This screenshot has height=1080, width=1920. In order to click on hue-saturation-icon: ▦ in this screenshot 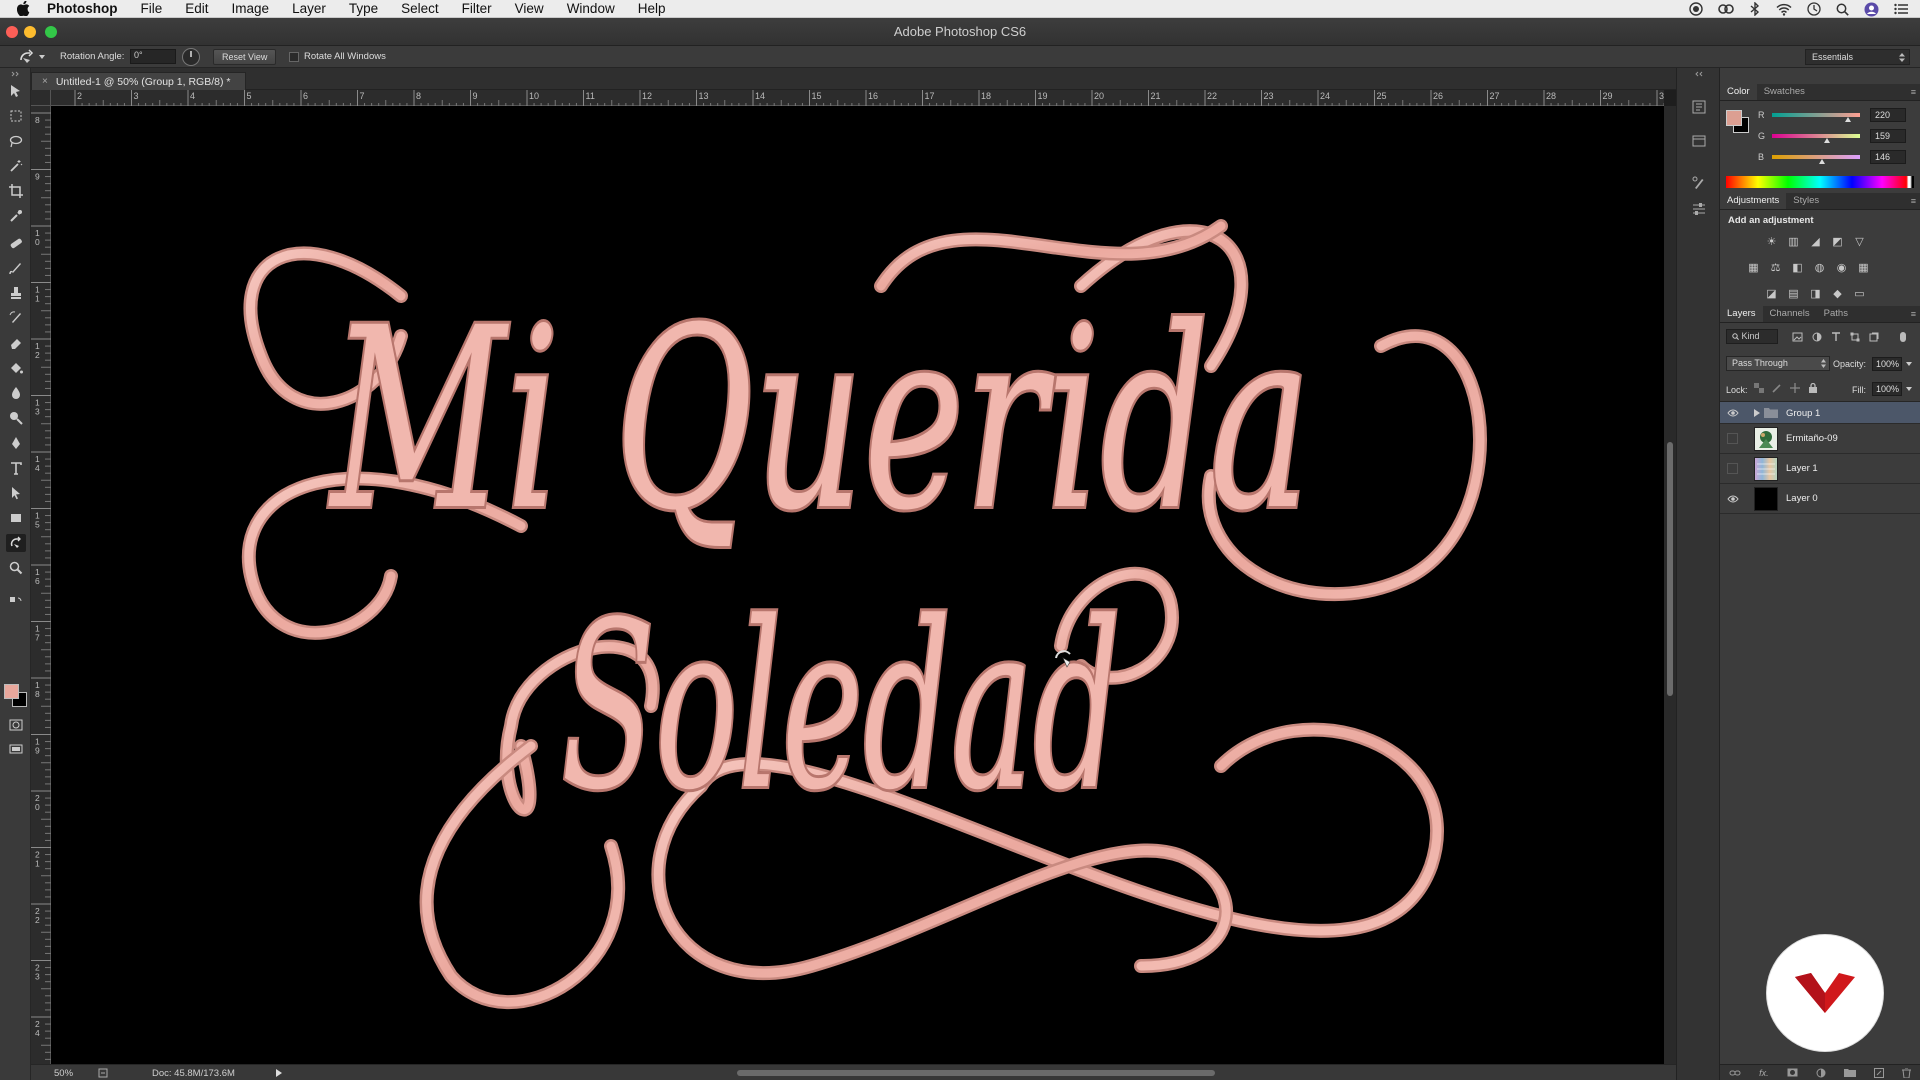, I will do `click(1753, 267)`.